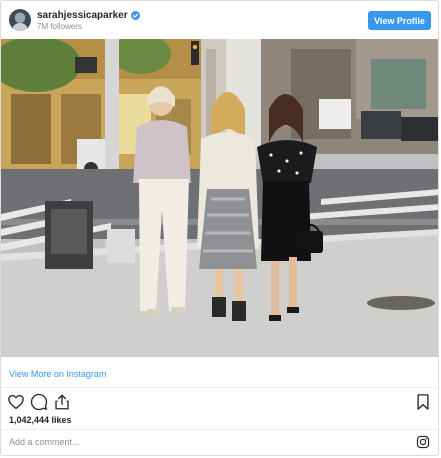  I want to click on username: sarahjessicaparker, so click(82, 15).